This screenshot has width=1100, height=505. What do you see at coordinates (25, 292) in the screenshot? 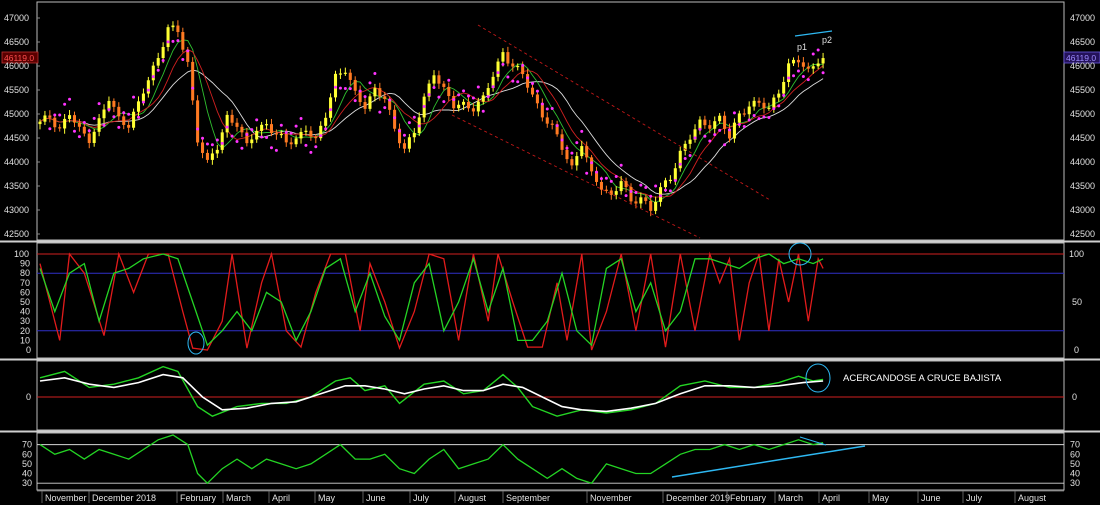
I see `stochastic-y-tick-left: 60` at bounding box center [25, 292].